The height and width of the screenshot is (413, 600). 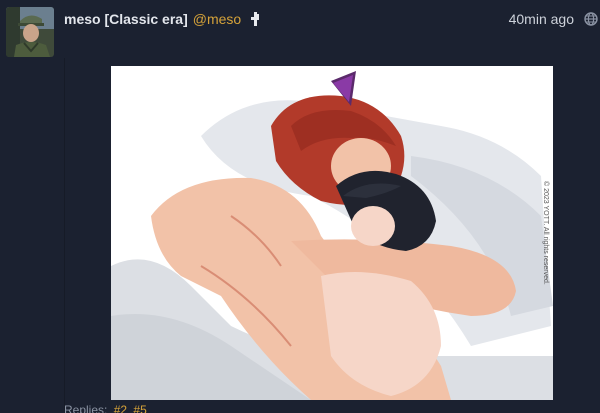 I want to click on thread-line, so click(x=64, y=235).